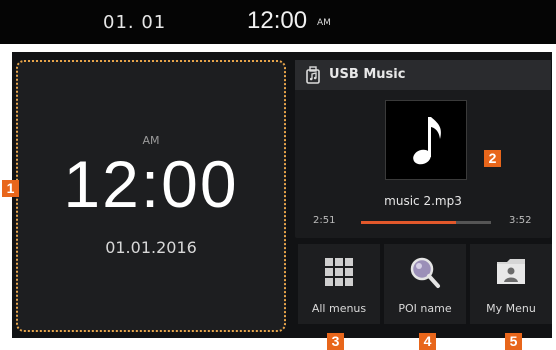  What do you see at coordinates (520, 220) in the screenshot?
I see `total-time: 3:52` at bounding box center [520, 220].